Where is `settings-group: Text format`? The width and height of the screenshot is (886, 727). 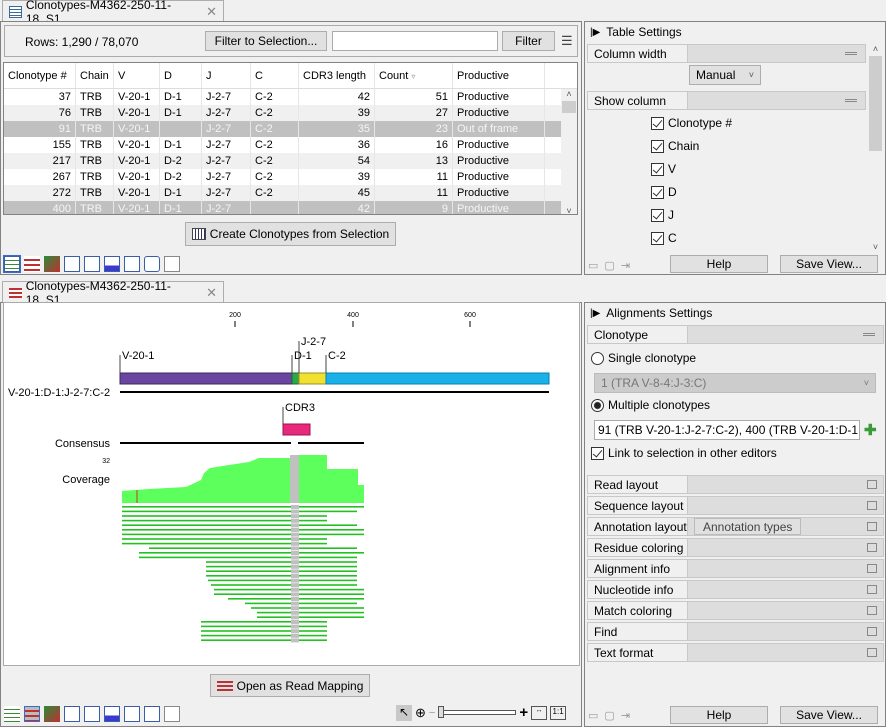
settings-group: Text format is located at coordinates (735, 652).